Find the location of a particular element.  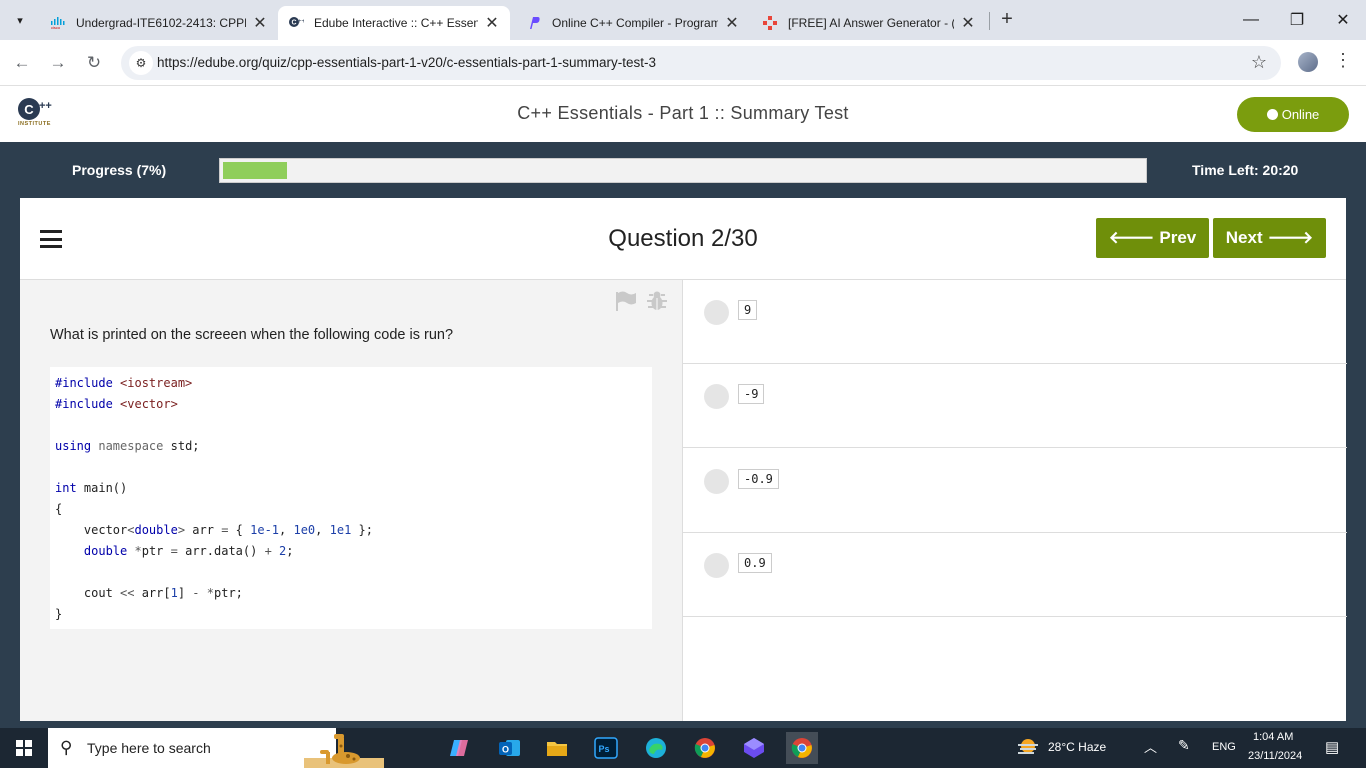

answer-value: -0.9 is located at coordinates (758, 479).